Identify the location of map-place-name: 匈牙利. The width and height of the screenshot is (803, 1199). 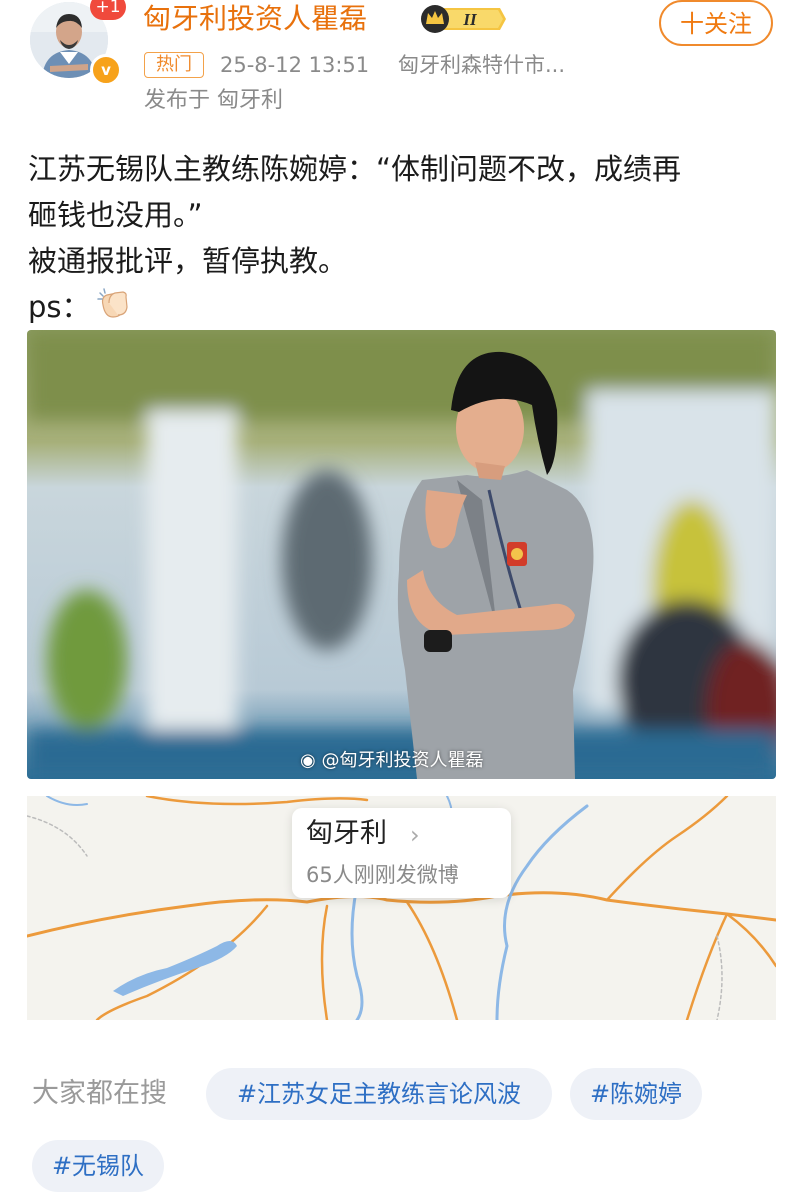
(346, 834).